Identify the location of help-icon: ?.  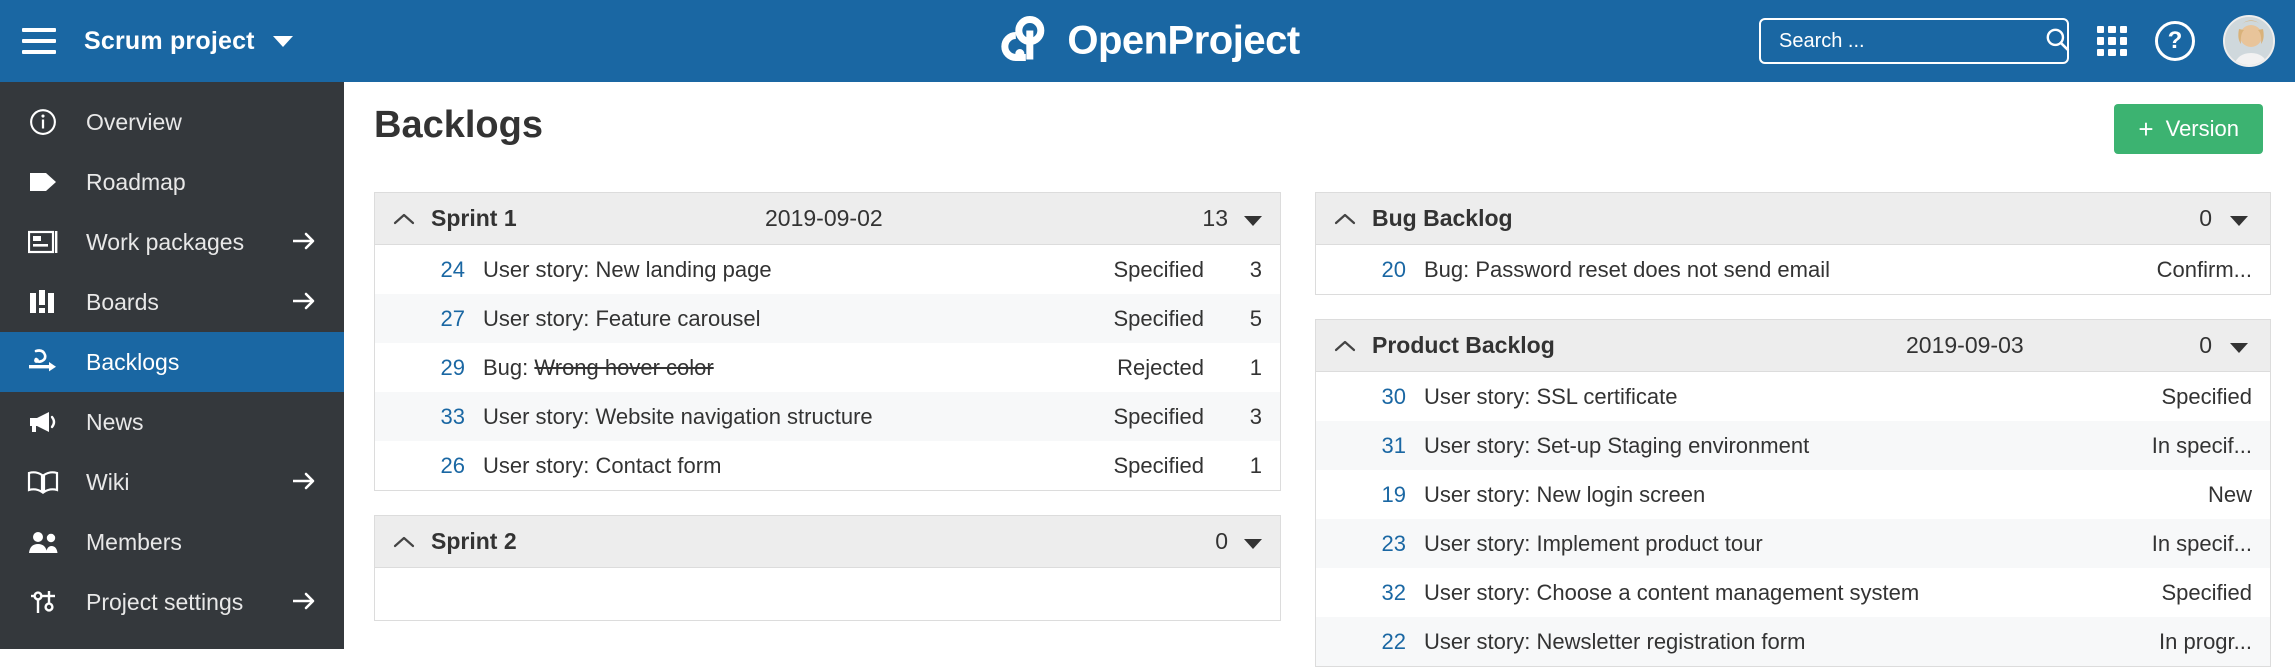
(2175, 41).